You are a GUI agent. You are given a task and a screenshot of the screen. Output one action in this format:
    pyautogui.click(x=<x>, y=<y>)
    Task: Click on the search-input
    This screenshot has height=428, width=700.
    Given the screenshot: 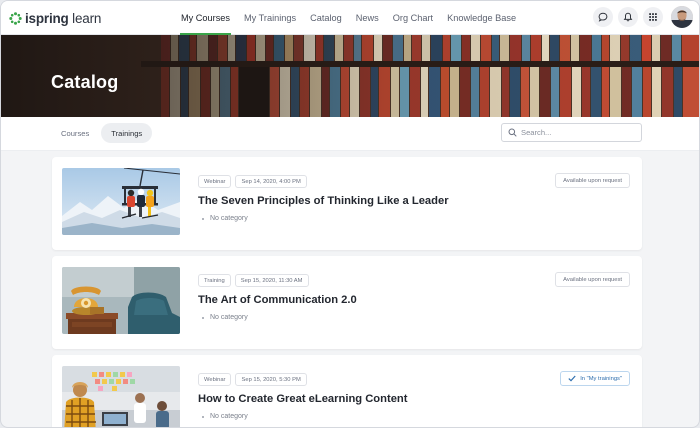 What is the action you would take?
    pyautogui.click(x=576, y=132)
    